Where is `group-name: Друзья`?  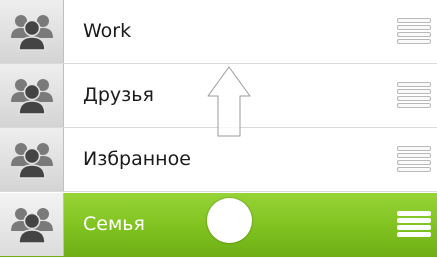
group-name: Друзья is located at coordinates (118, 95).